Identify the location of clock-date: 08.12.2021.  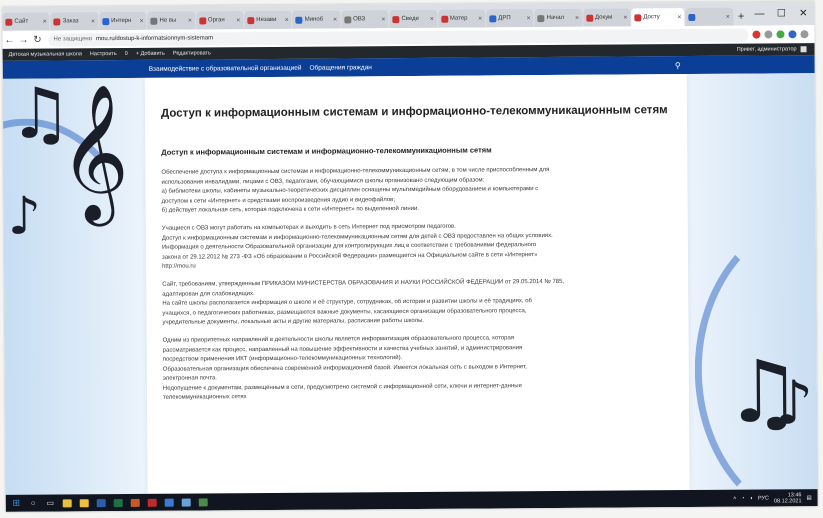
(787, 500).